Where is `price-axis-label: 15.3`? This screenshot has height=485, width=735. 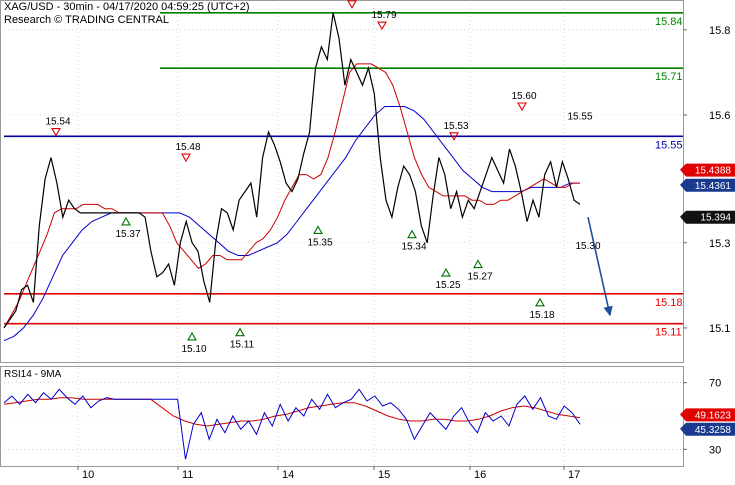 price-axis-label: 15.3 is located at coordinates (719, 244).